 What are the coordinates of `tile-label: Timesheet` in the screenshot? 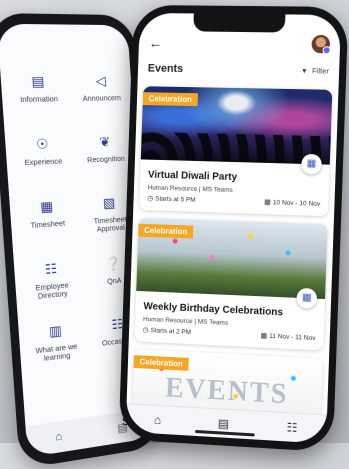 It's located at (48, 224).